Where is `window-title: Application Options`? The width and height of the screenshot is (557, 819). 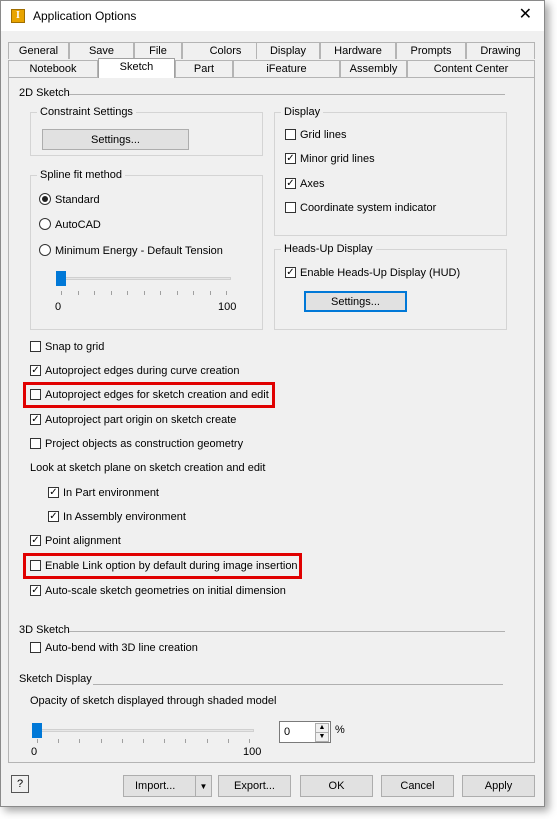 window-title: Application Options is located at coordinates (85, 16).